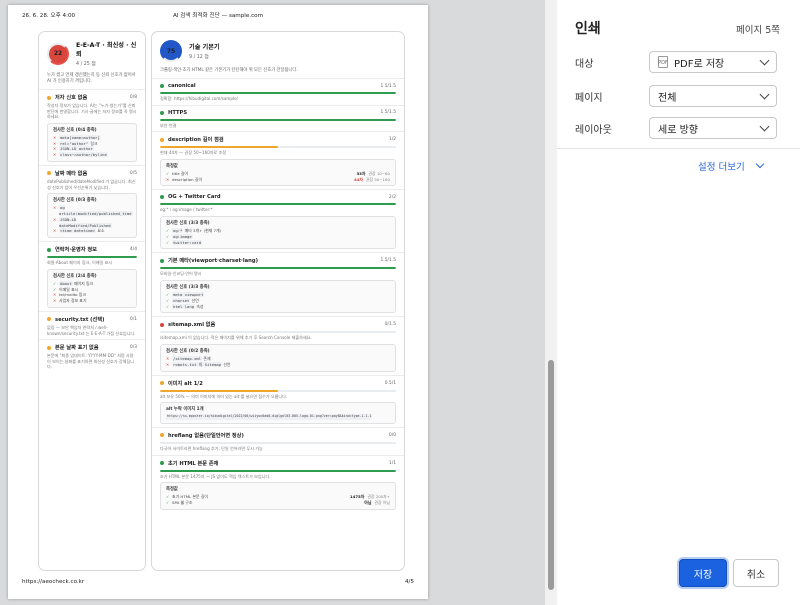 Image resolution: width=800 pixels, height=605 pixels. What do you see at coordinates (551, 475) in the screenshot?
I see `scrollbar-thumb` at bounding box center [551, 475].